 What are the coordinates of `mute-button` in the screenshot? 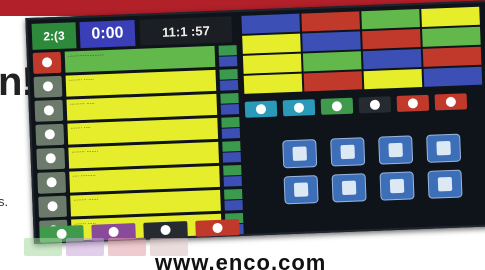 It's located at (375, 105).